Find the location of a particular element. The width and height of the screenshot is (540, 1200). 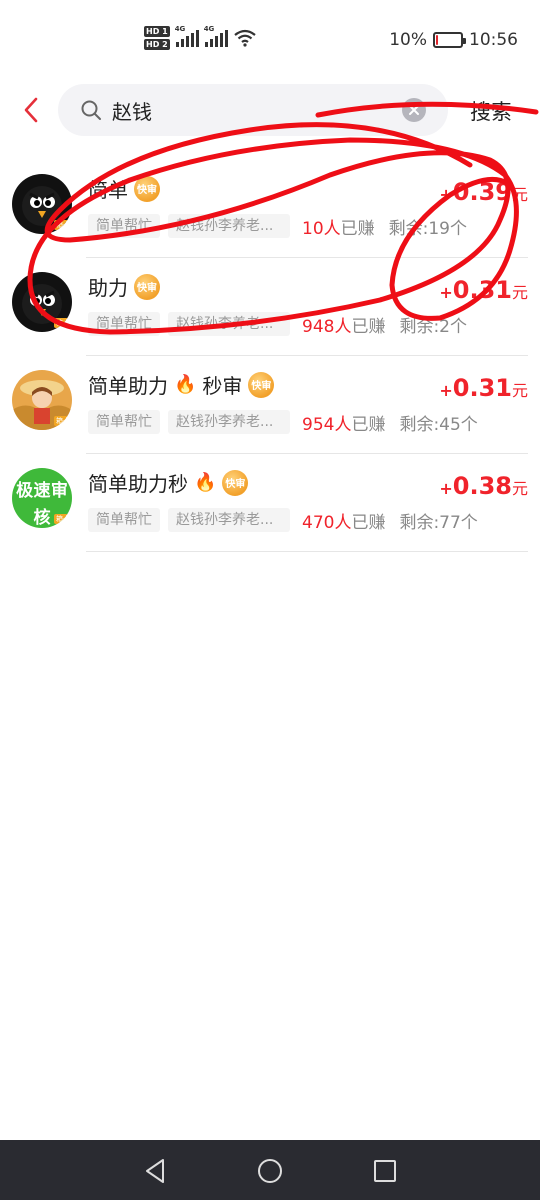

avatar-char: 核 is located at coordinates (42, 518).